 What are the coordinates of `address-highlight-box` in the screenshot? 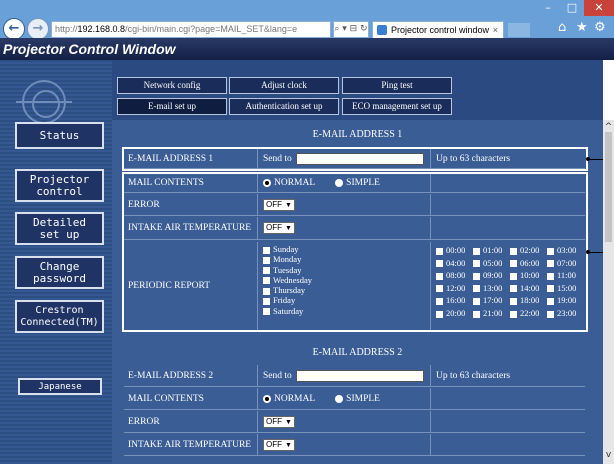 It's located at (355, 159).